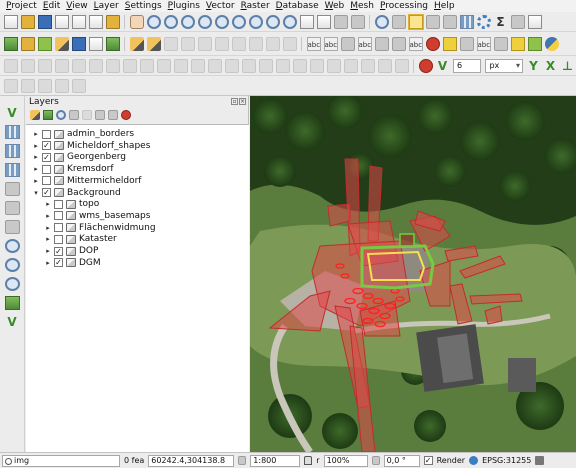 Image resolution: width=576 pixels, height=468 pixels. What do you see at coordinates (330, 43) in the screenshot?
I see `pin-labels-icon: abc` at bounding box center [330, 43].